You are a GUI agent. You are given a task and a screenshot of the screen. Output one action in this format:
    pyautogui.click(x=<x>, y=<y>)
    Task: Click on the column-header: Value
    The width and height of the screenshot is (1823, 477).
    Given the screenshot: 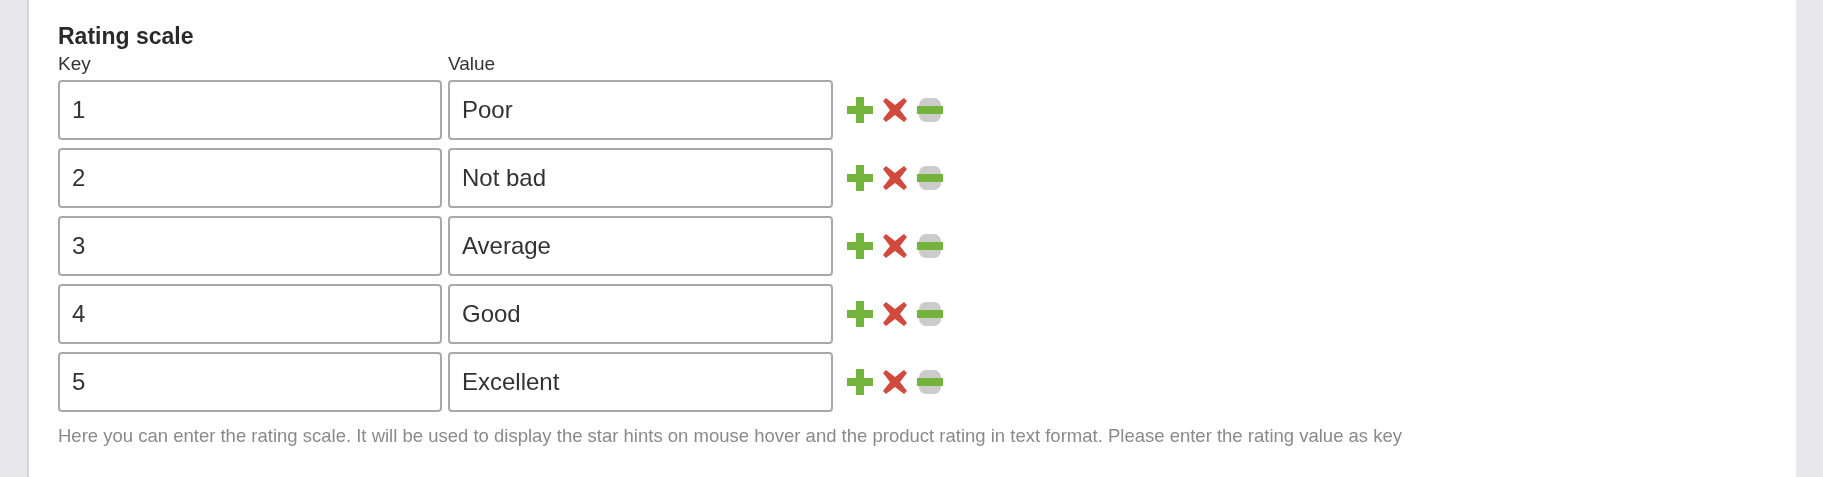 What is the action you would take?
    pyautogui.click(x=472, y=64)
    